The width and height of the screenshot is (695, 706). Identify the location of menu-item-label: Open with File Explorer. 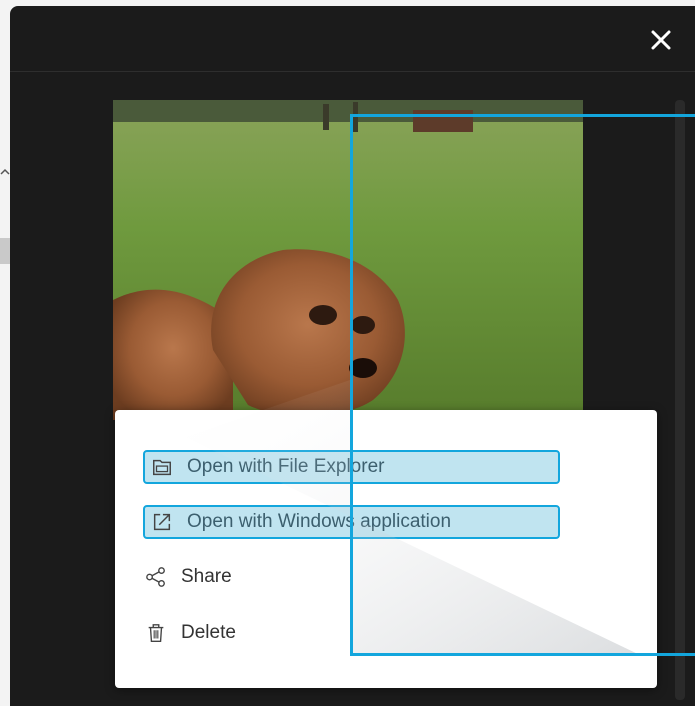
(286, 466).